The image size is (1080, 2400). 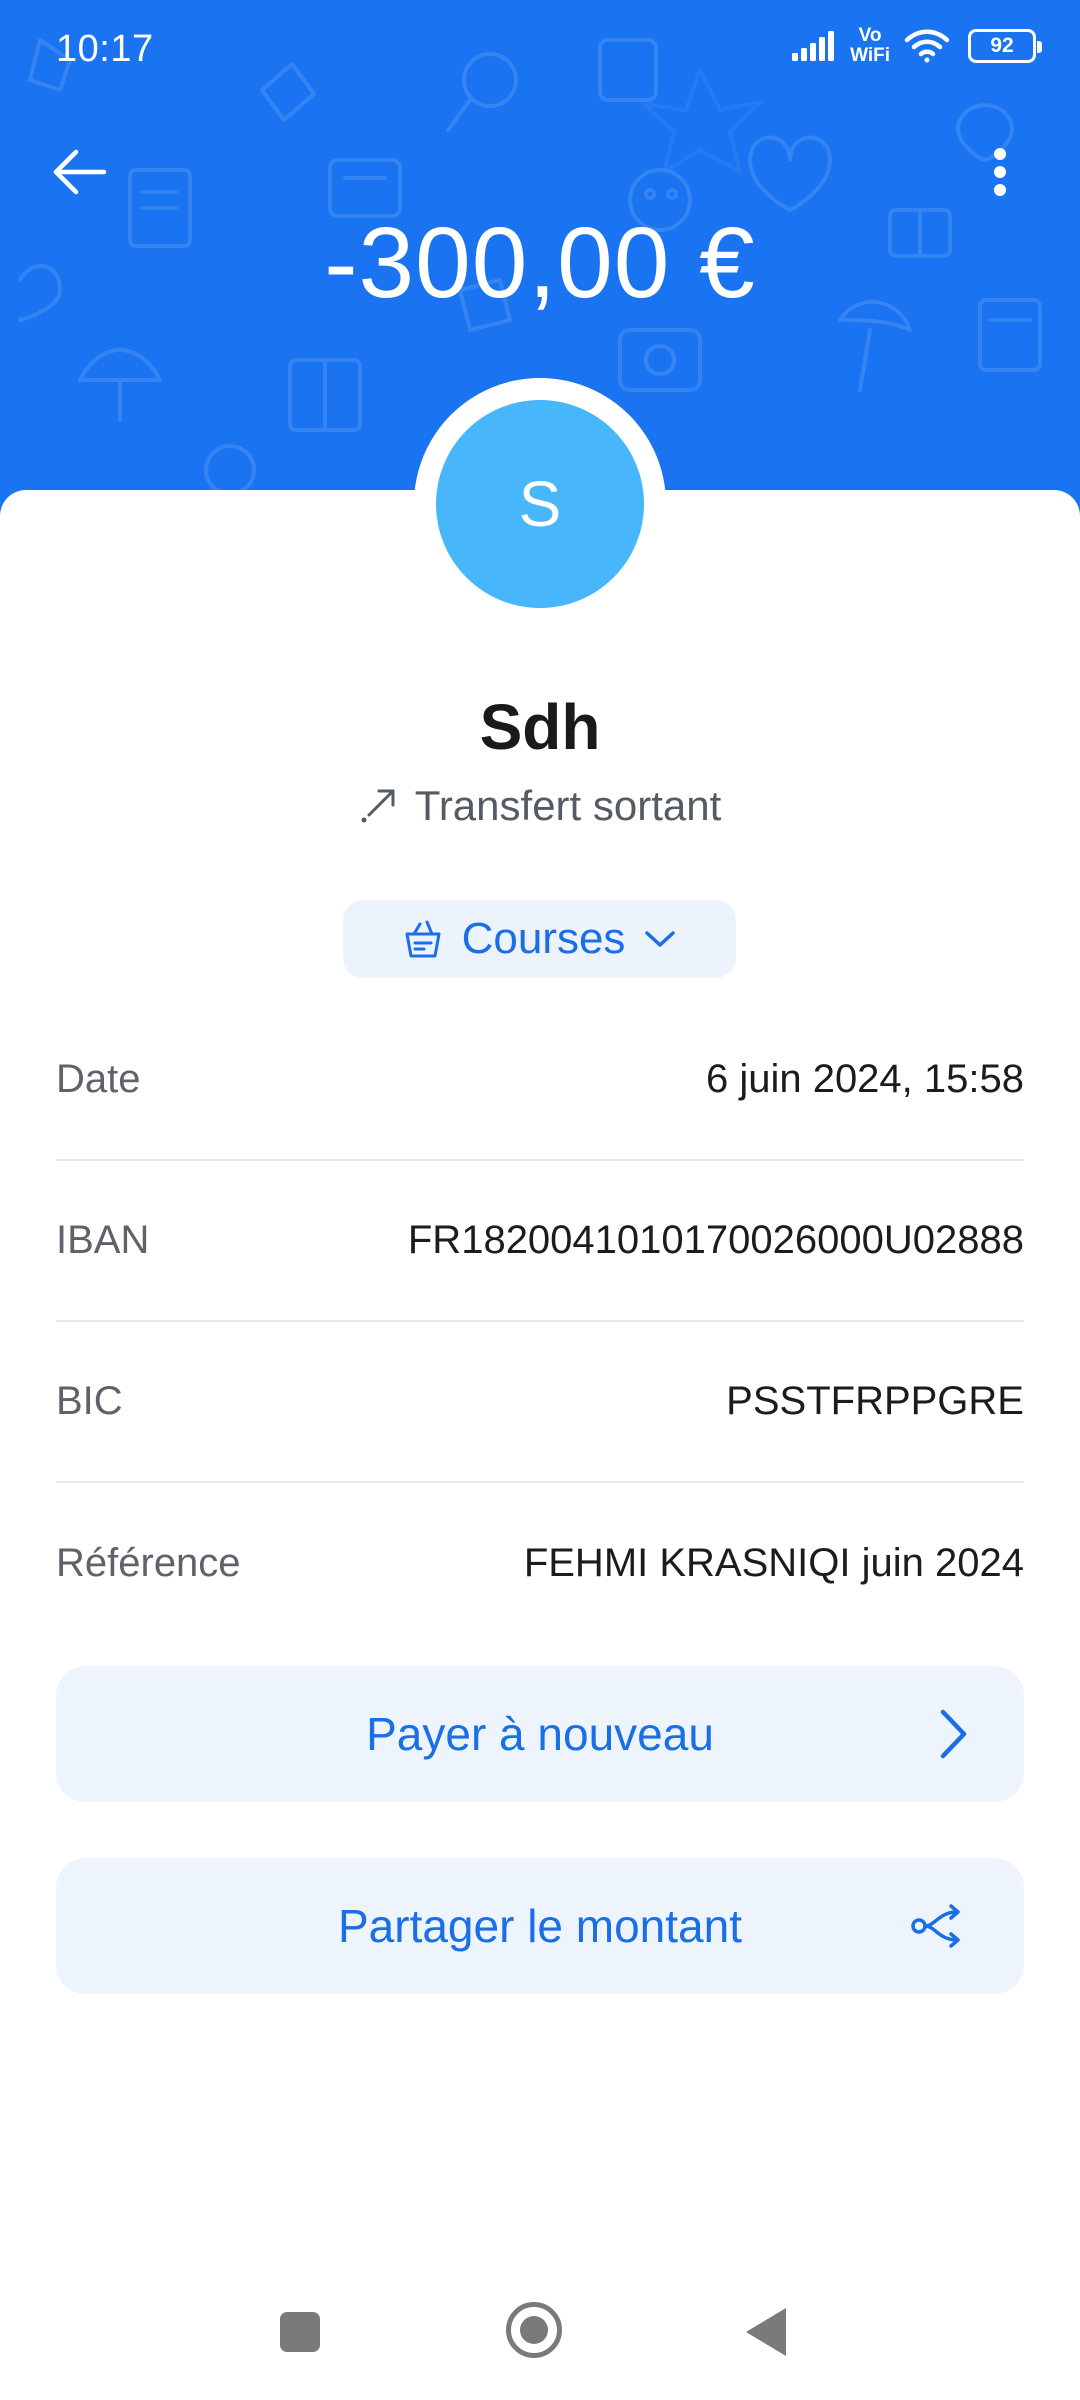 What do you see at coordinates (813, 46) in the screenshot?
I see `signal-icon` at bounding box center [813, 46].